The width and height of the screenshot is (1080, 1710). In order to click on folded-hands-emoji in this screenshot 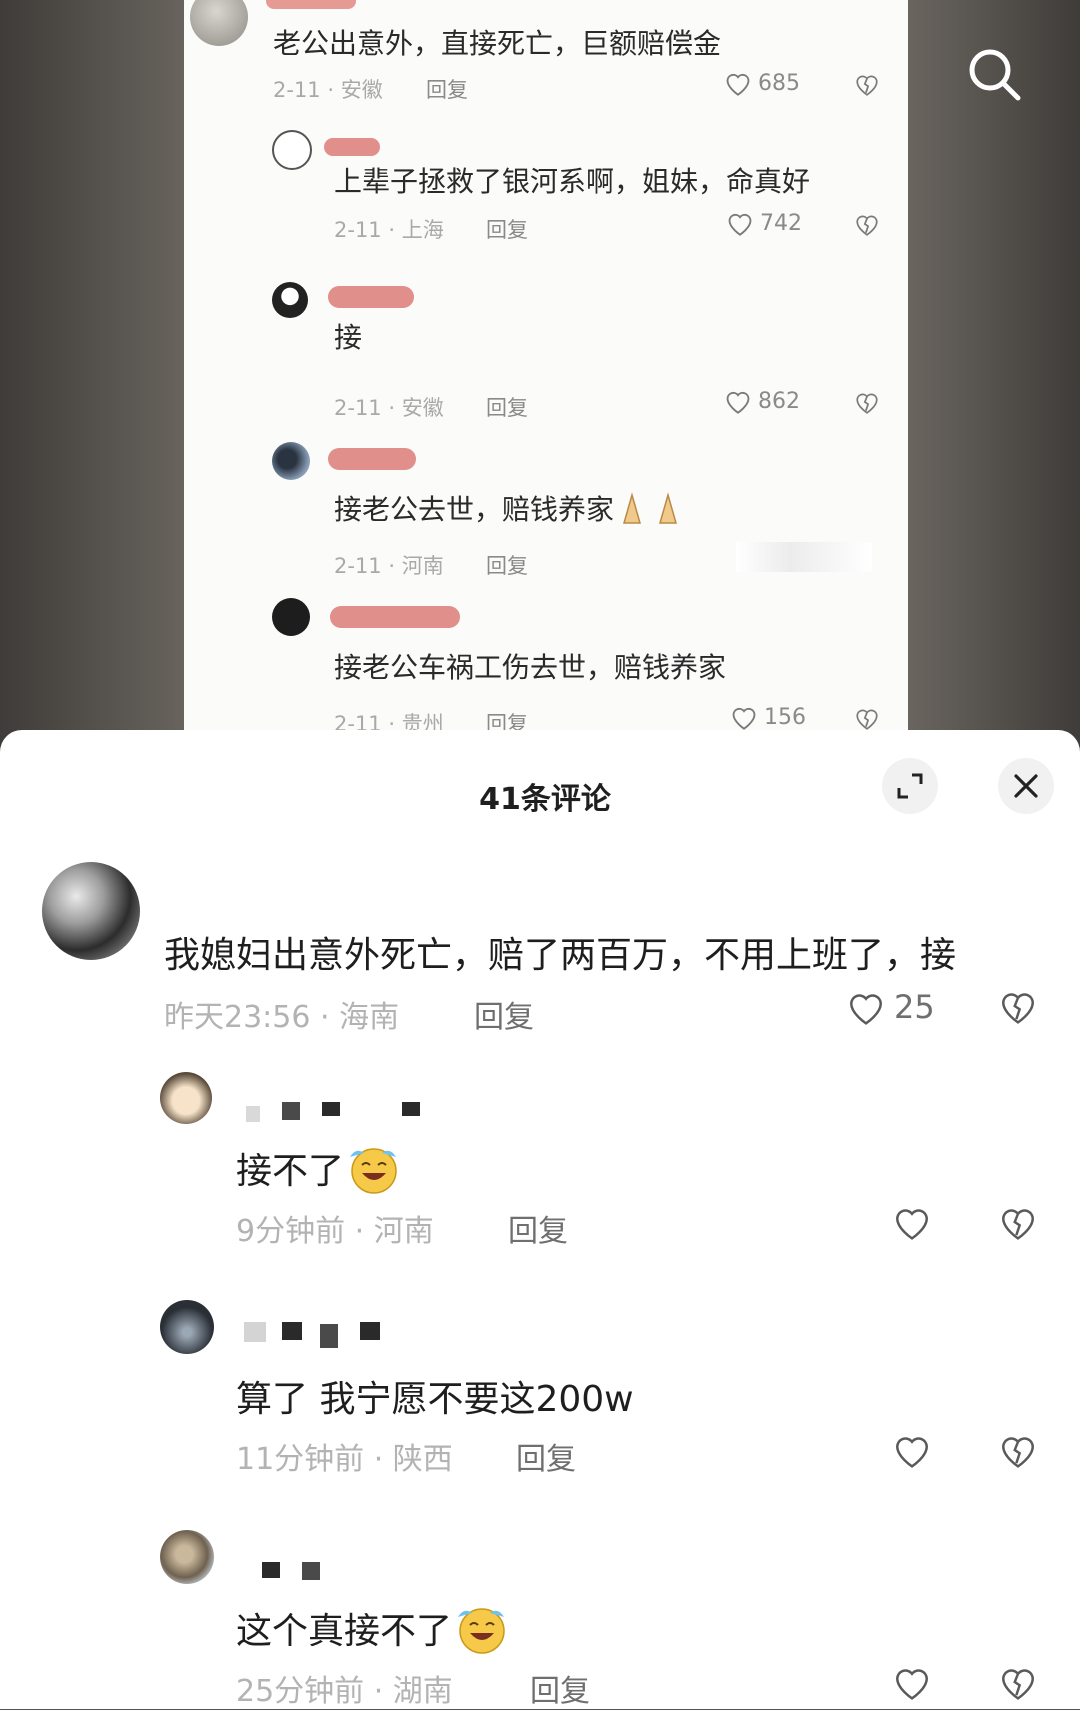, I will do `click(651, 511)`.